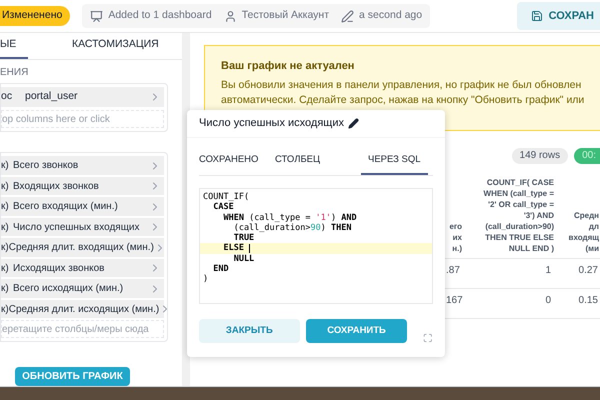  I want to click on metric-row: к) Всего входящих (мин.), so click(82, 206).